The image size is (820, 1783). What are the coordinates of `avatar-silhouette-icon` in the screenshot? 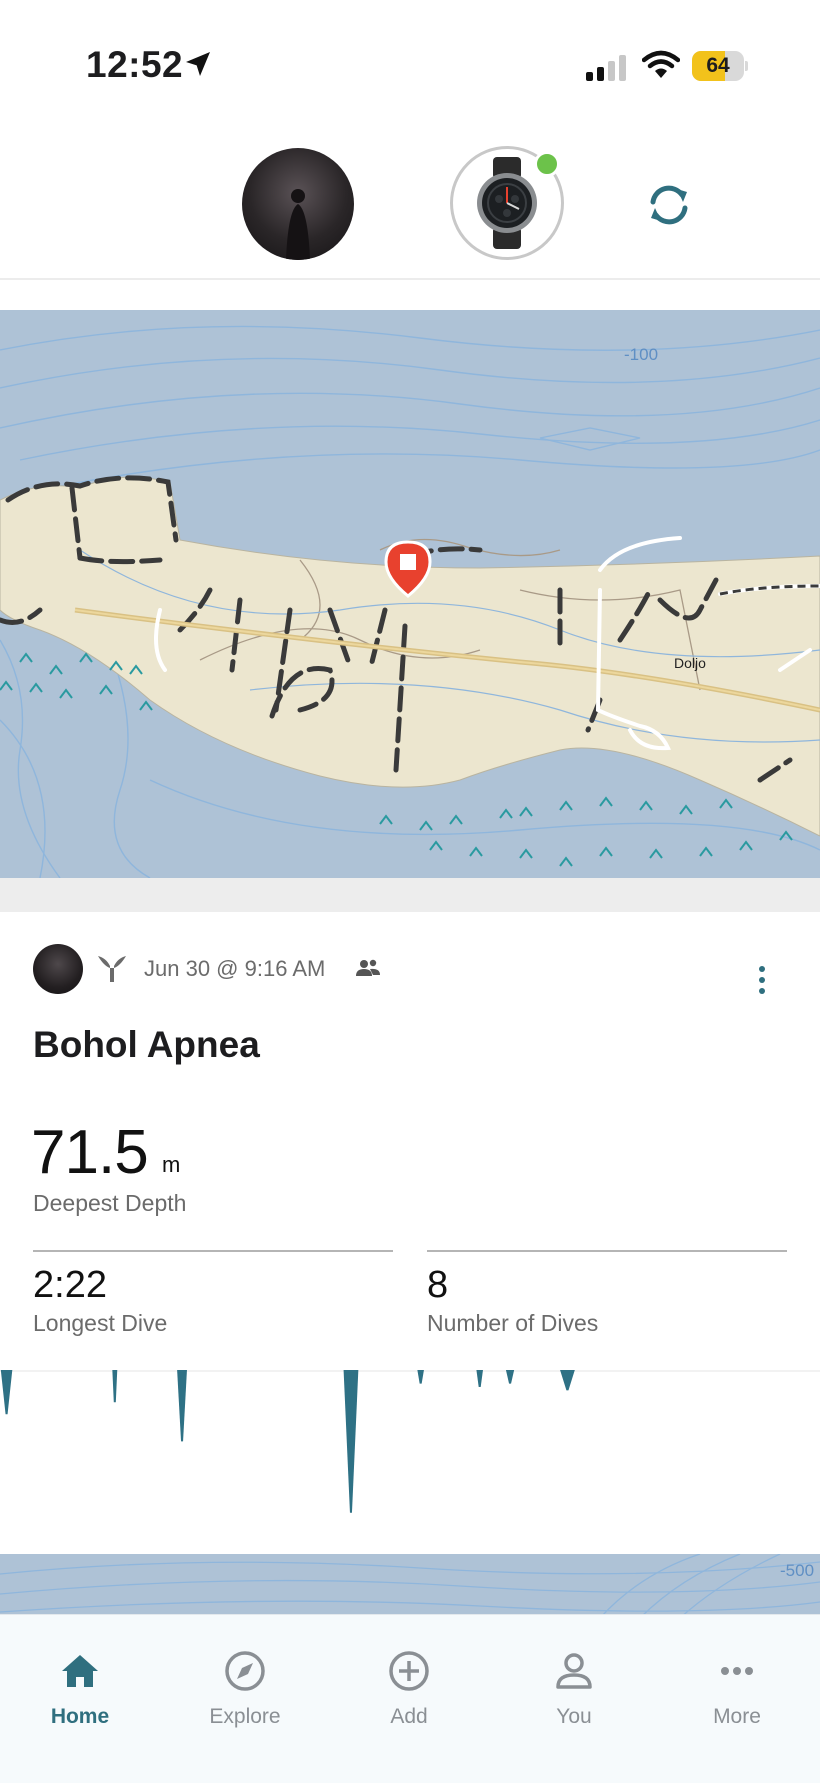 It's located at (298, 224).